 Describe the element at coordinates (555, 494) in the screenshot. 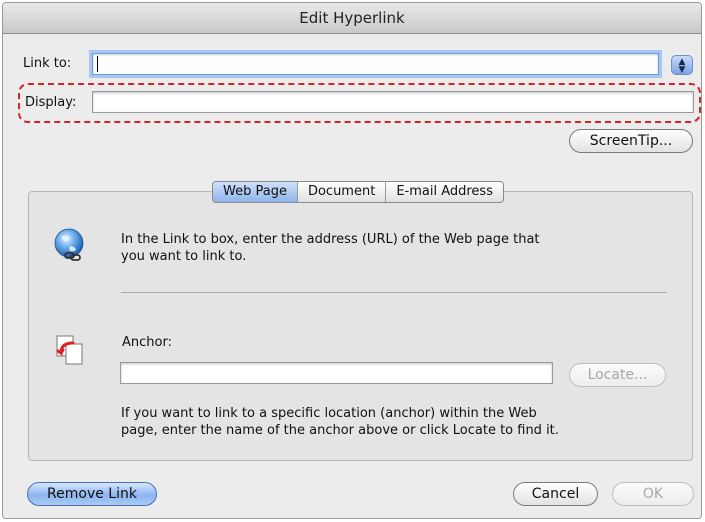

I see `cancel-button: Cancel` at that location.